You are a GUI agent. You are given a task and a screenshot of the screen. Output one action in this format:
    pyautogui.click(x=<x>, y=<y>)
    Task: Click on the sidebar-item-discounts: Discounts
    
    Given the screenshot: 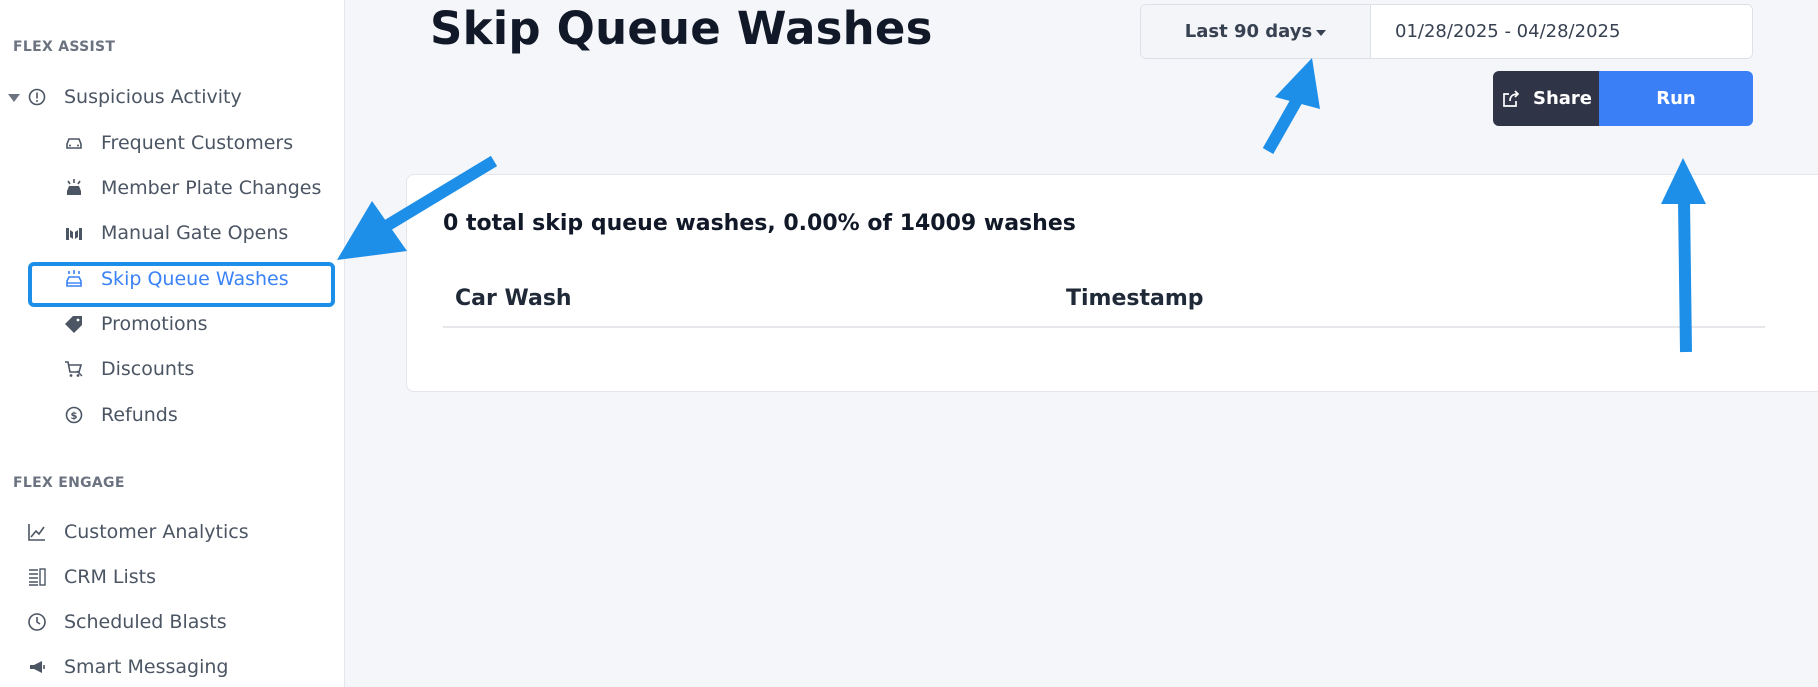 What is the action you would take?
    pyautogui.click(x=128, y=369)
    